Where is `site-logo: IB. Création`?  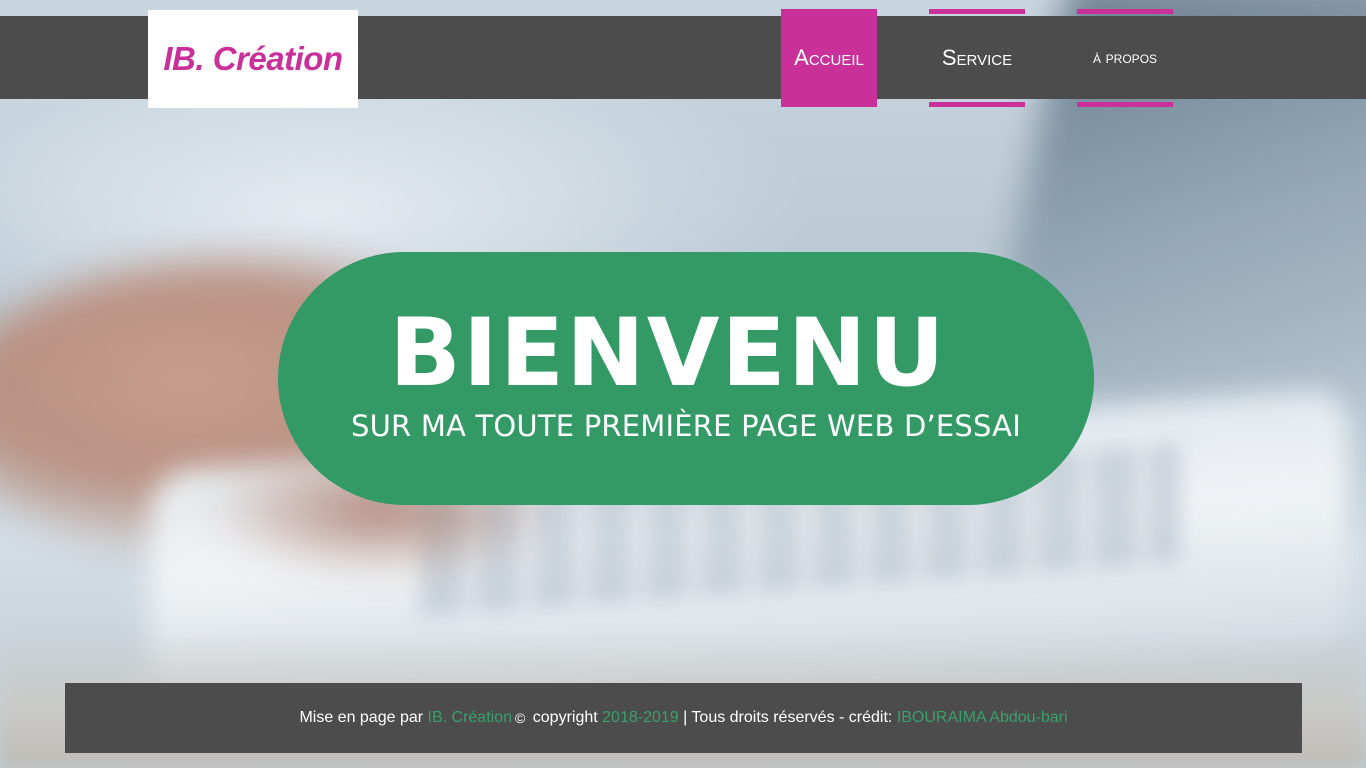
site-logo: IB. Création is located at coordinates (253, 59).